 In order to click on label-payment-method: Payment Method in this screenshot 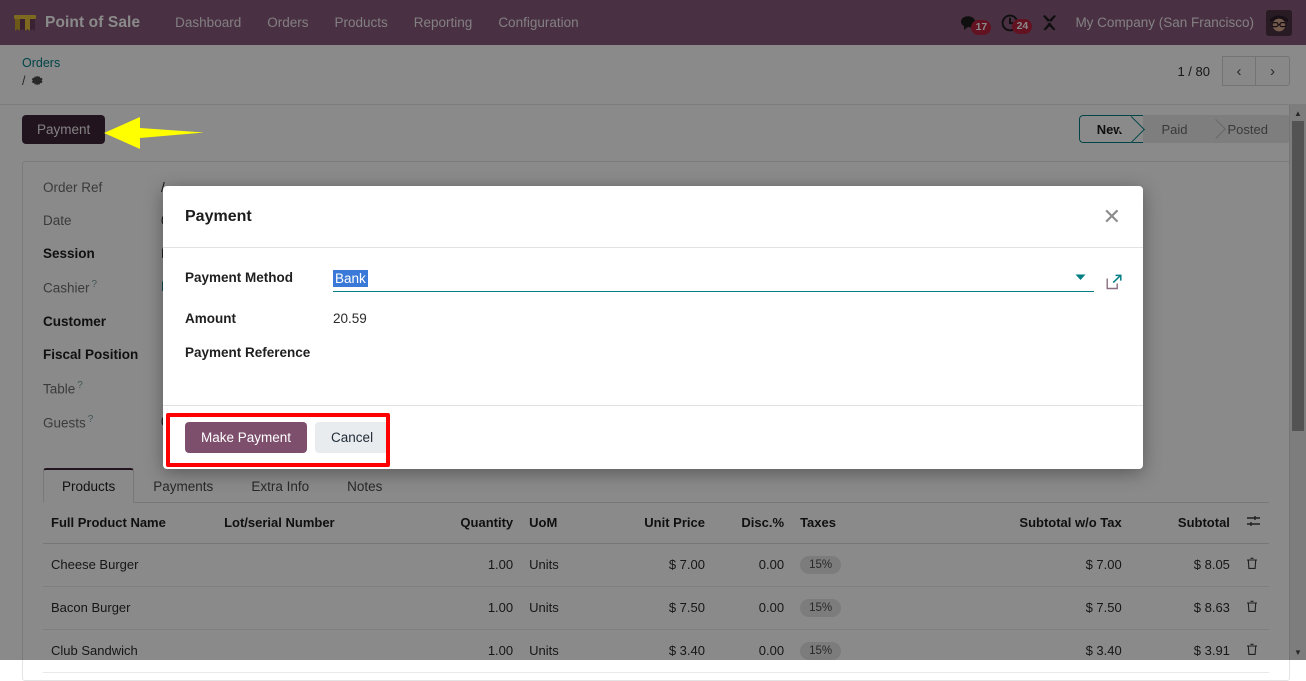, I will do `click(239, 277)`.